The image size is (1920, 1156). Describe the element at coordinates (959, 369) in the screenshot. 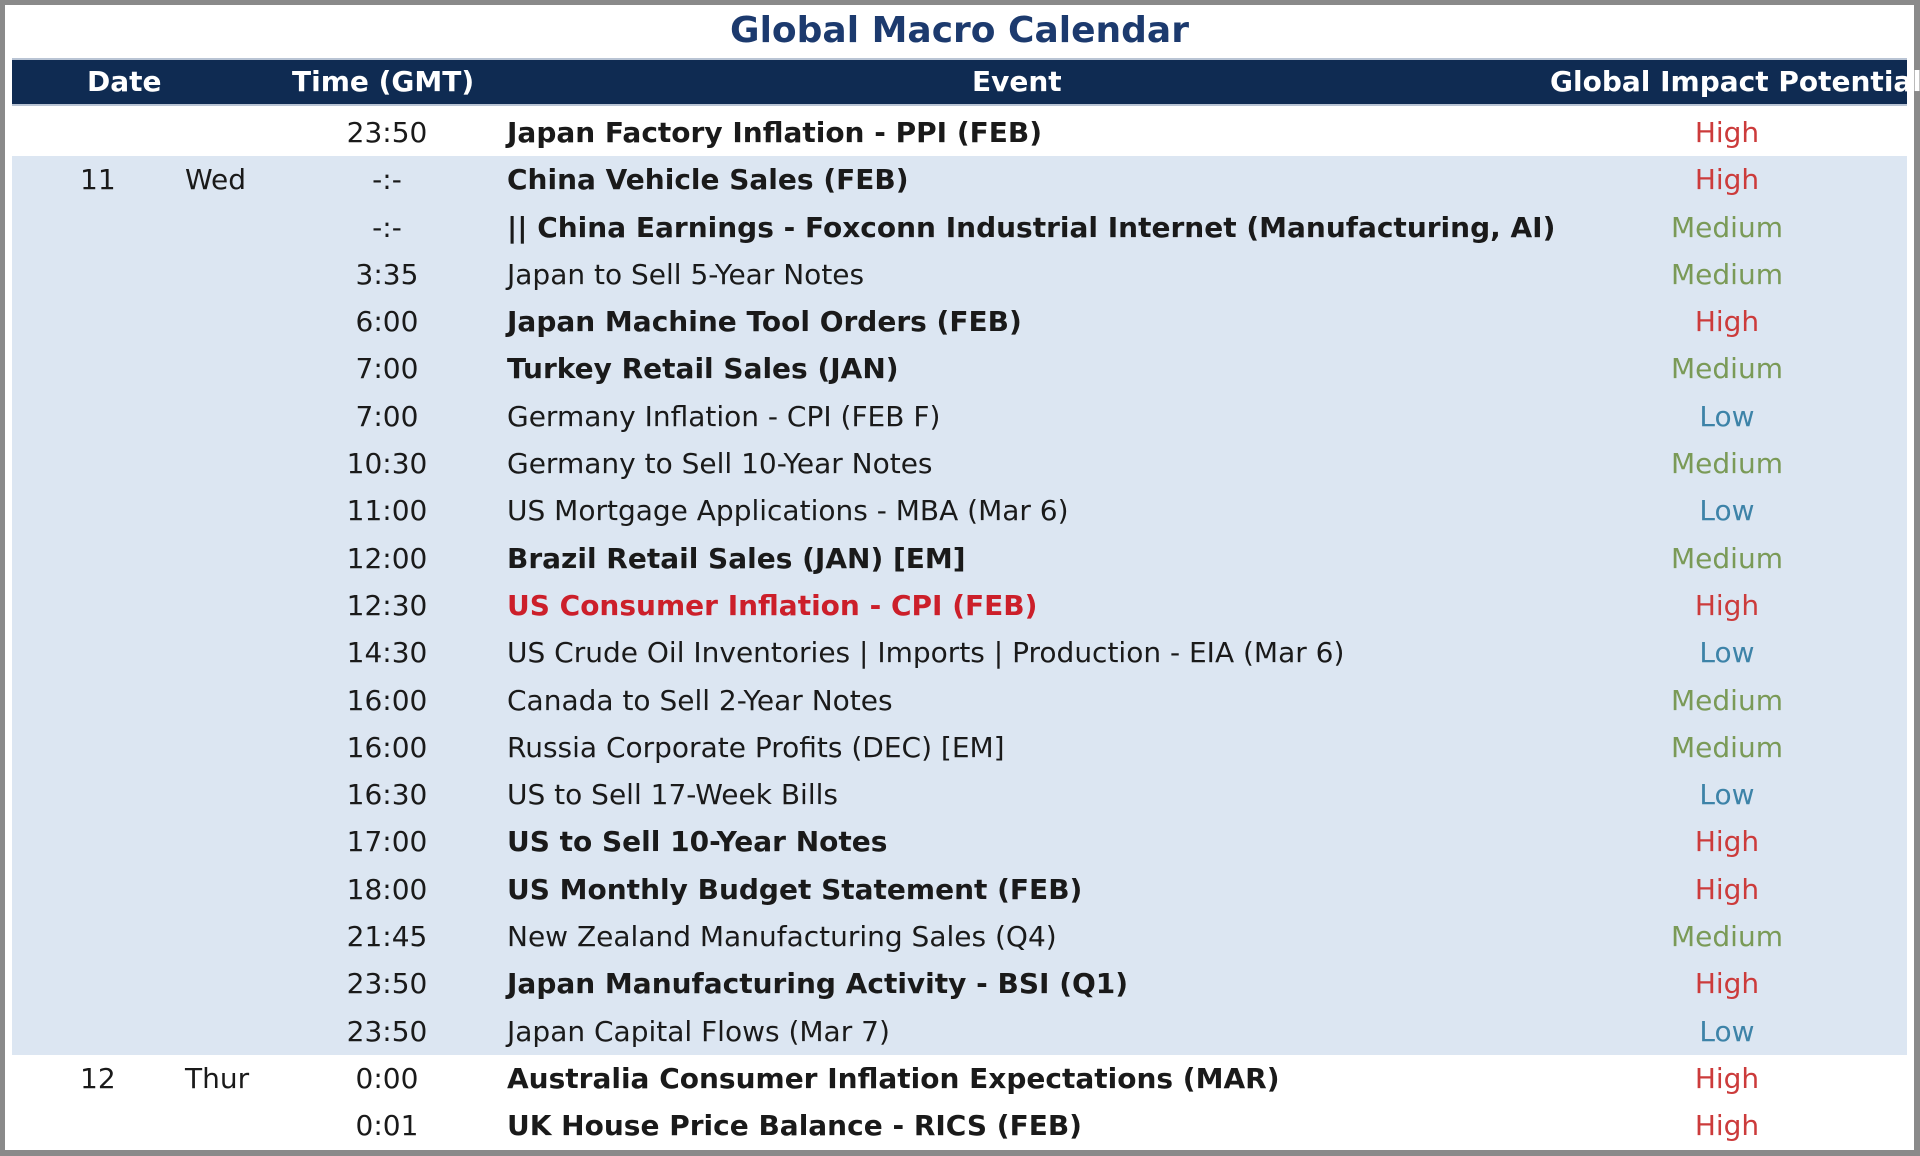

I see `table-row: 7:00 Turkey Retail Sales (JAN) Medium` at that location.